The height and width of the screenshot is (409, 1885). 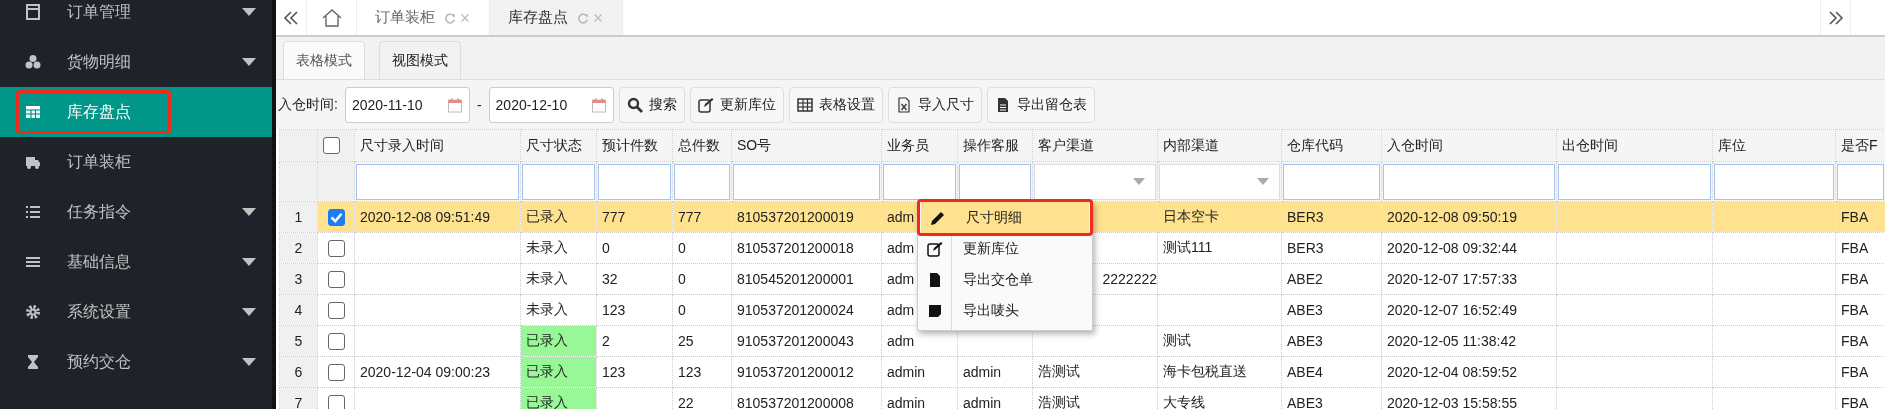 I want to click on table-cell: 2020-12-05 11:38:42, so click(x=1469, y=341).